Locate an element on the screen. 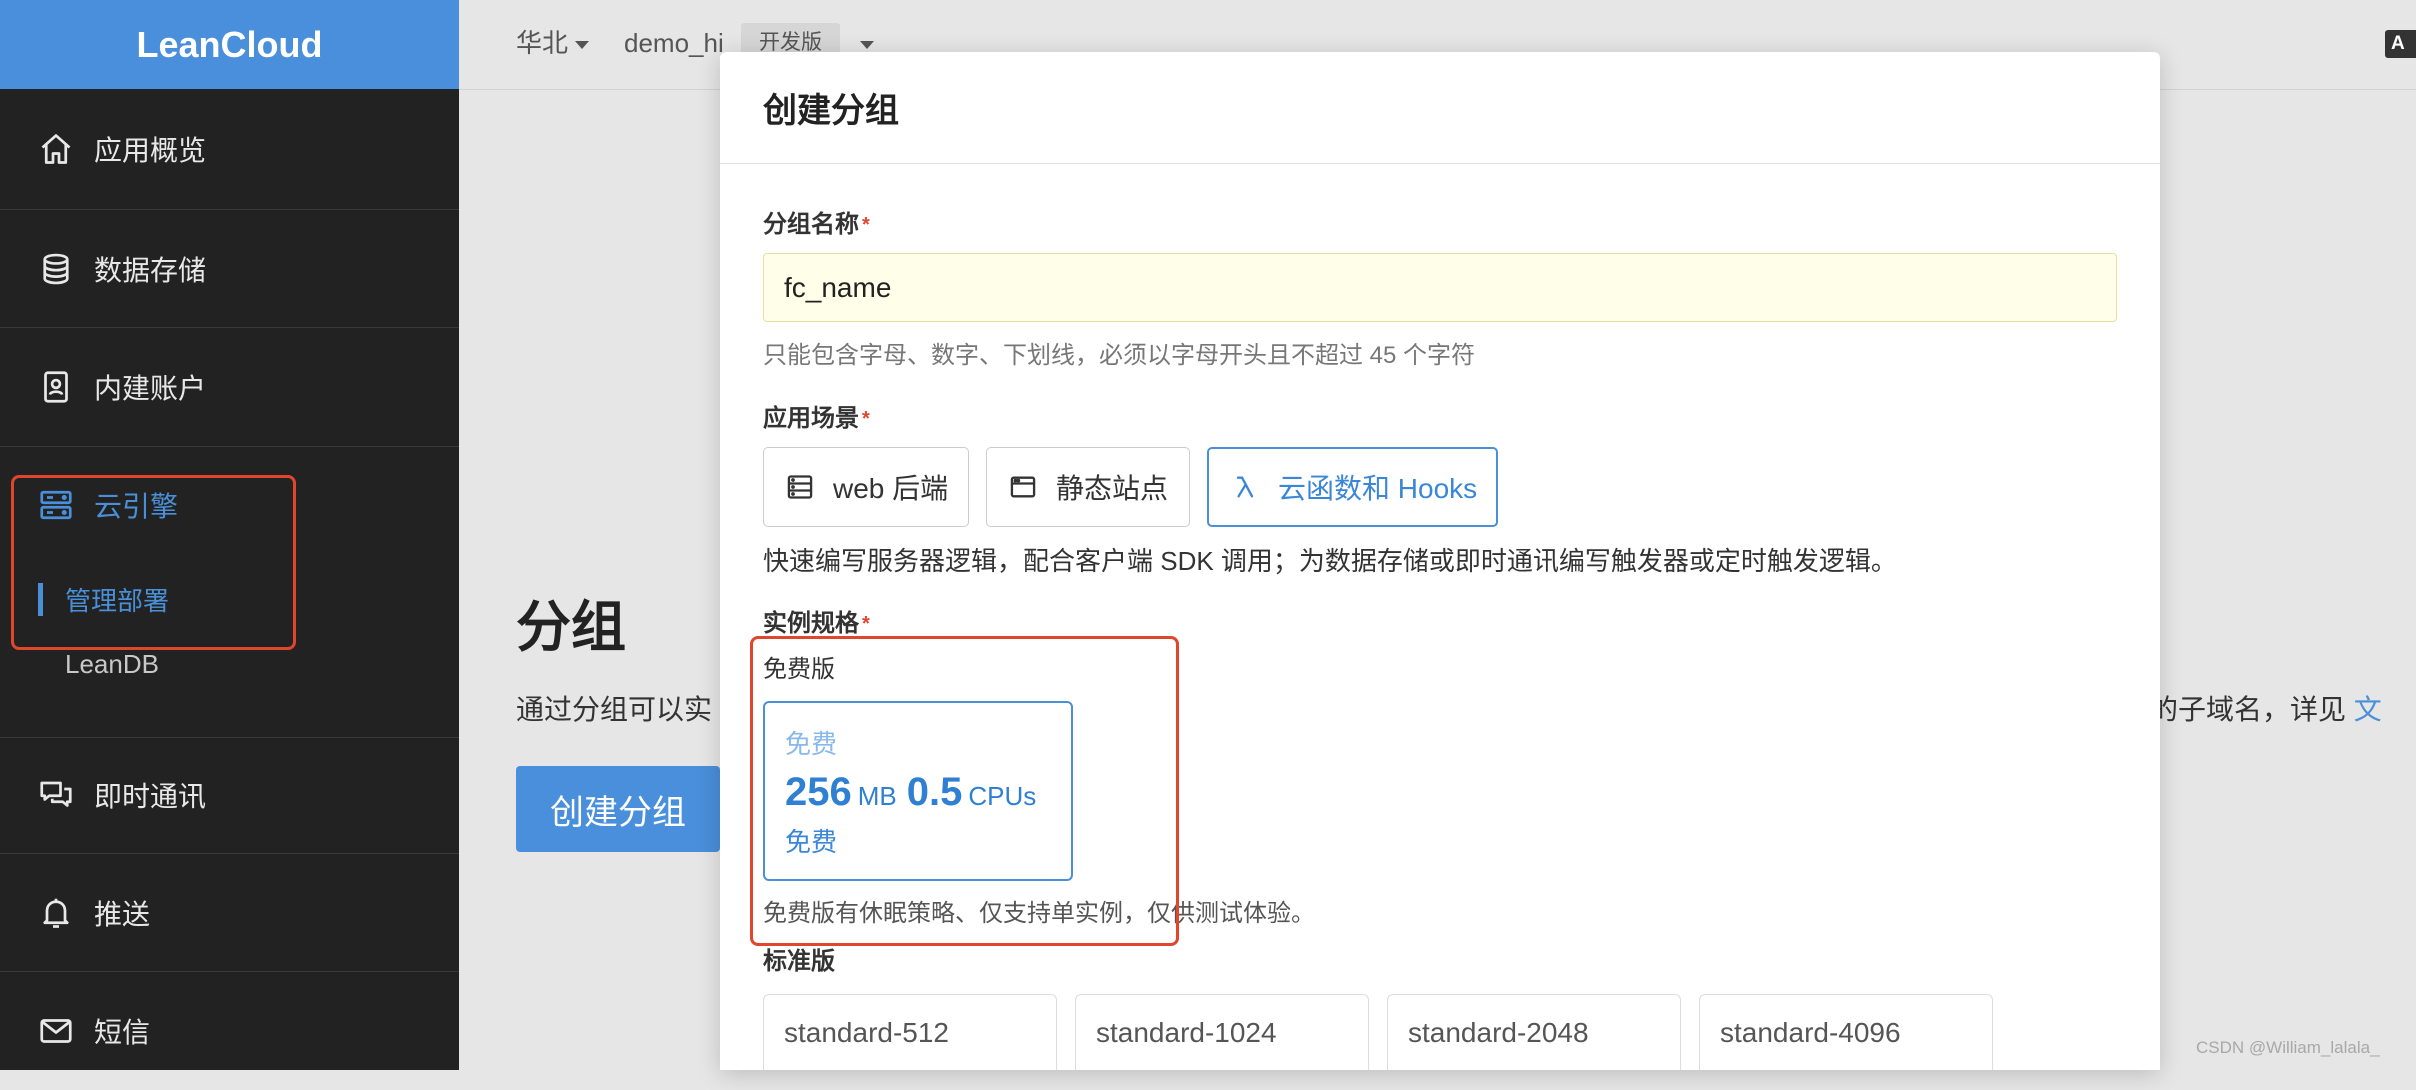  sidebar-item-label: 短信 is located at coordinates (122, 1032).